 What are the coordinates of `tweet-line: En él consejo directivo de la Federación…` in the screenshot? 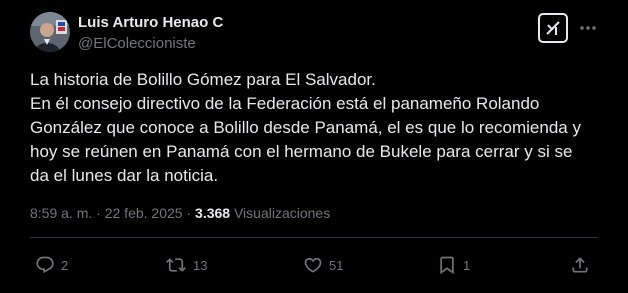 It's located at (285, 103).